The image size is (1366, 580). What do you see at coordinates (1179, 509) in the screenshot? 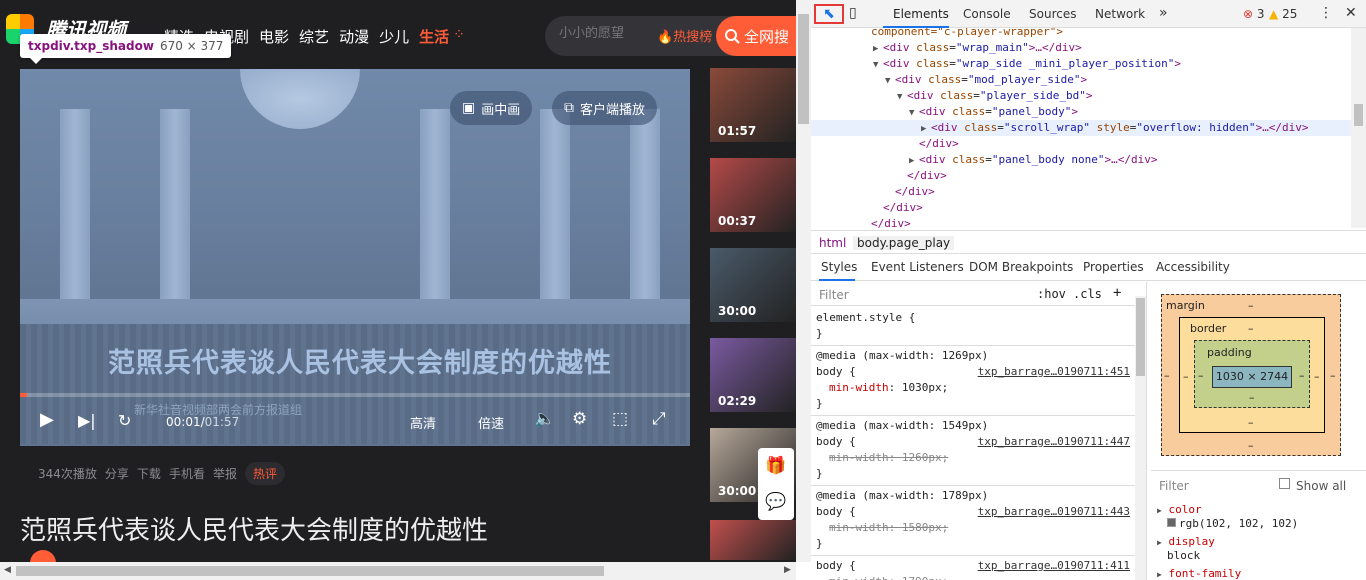
I see `computed-property: ▶ color` at bounding box center [1179, 509].